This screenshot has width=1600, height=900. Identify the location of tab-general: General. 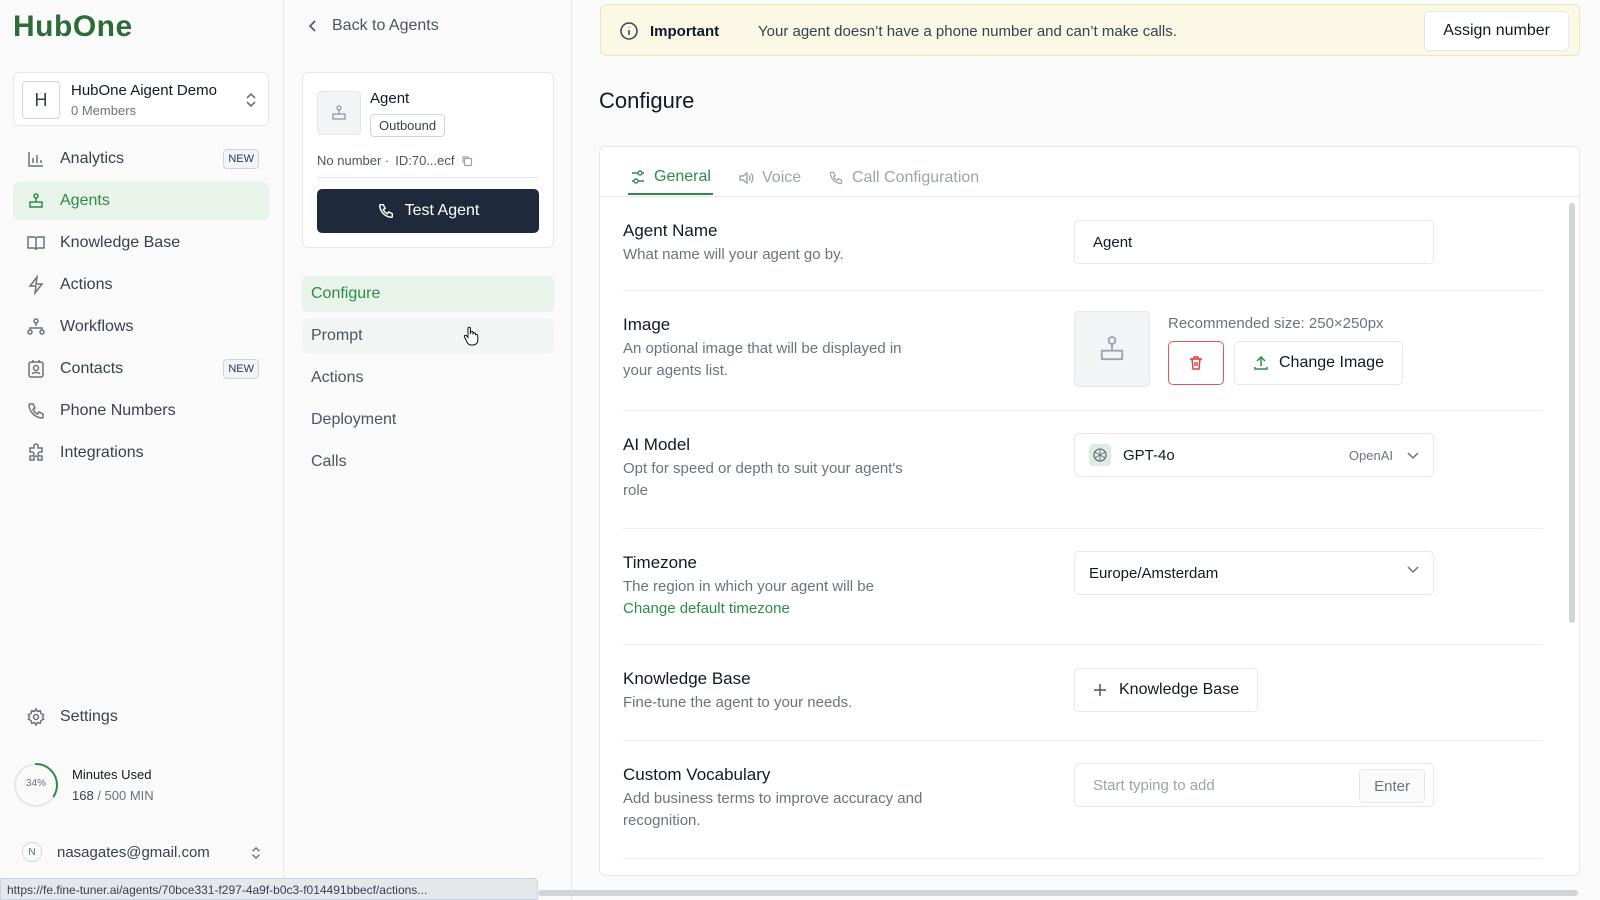
(670, 178).